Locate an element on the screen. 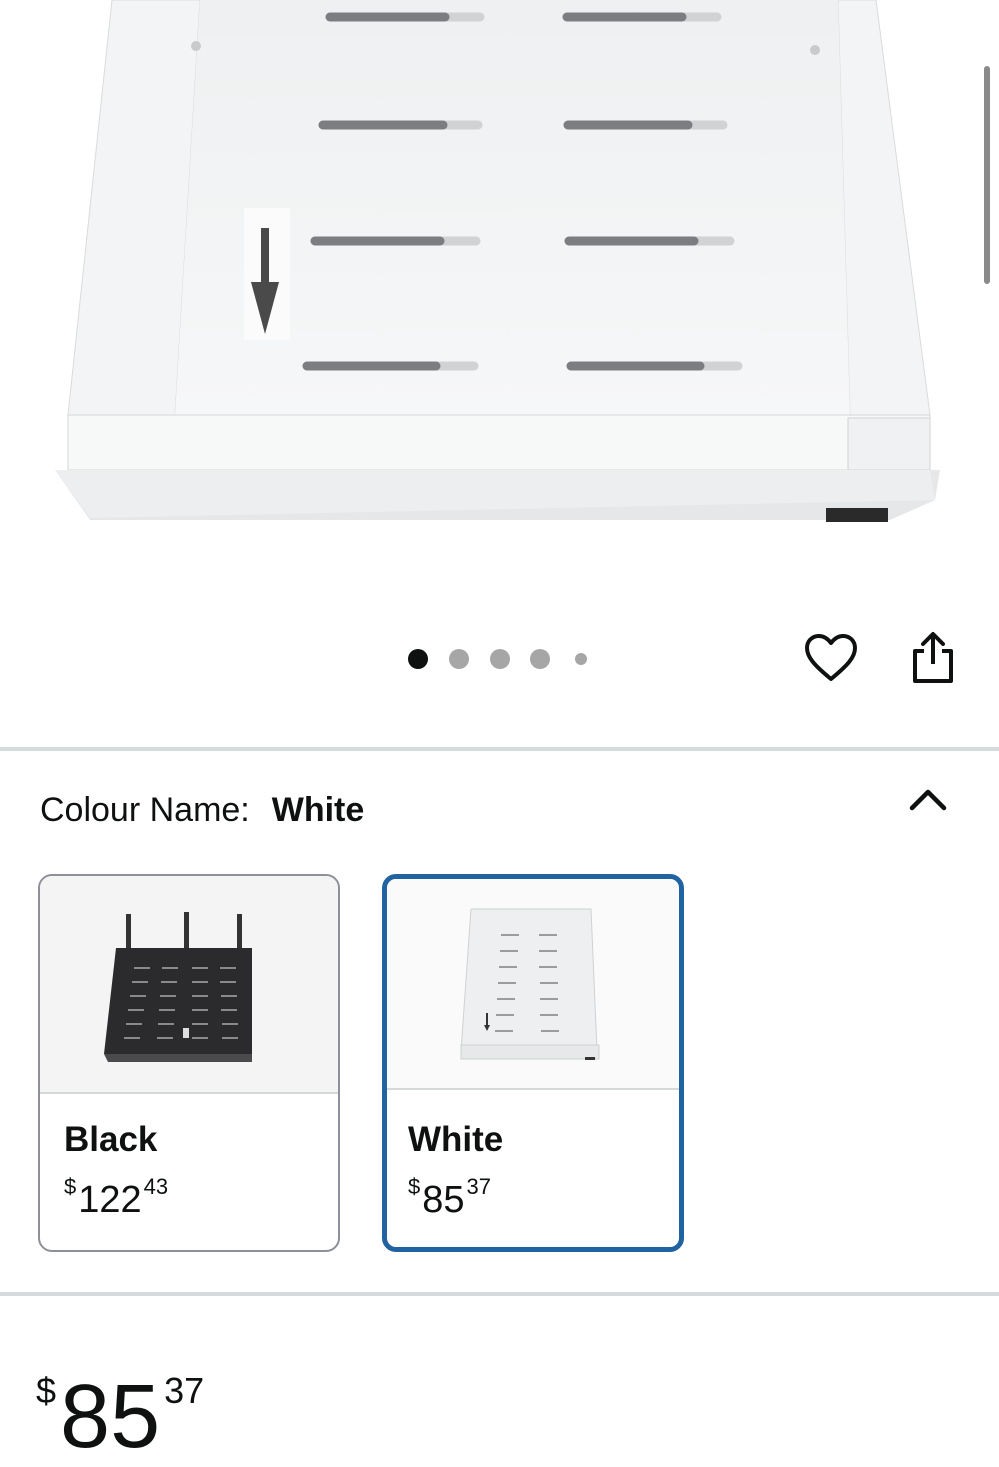 The height and width of the screenshot is (1467, 999). price-fraction: 37 is located at coordinates (184, 1390).